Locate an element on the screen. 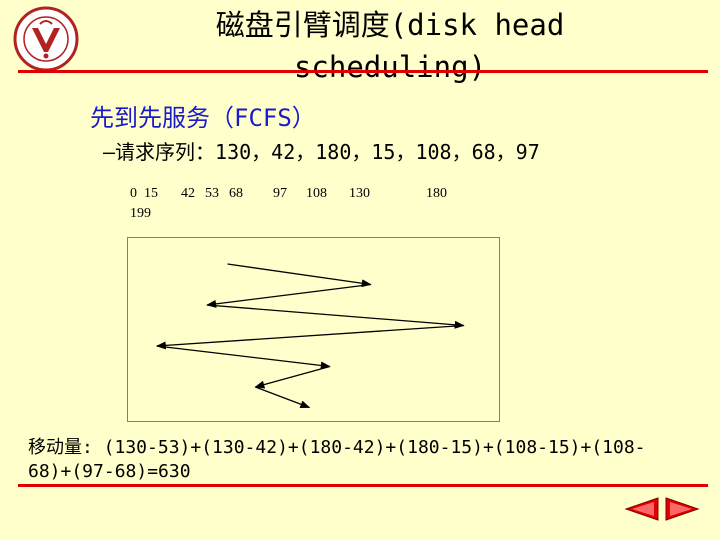 Image resolution: width=720 pixels, height=540 pixels. tick-label: 15 is located at coordinates (151, 193).